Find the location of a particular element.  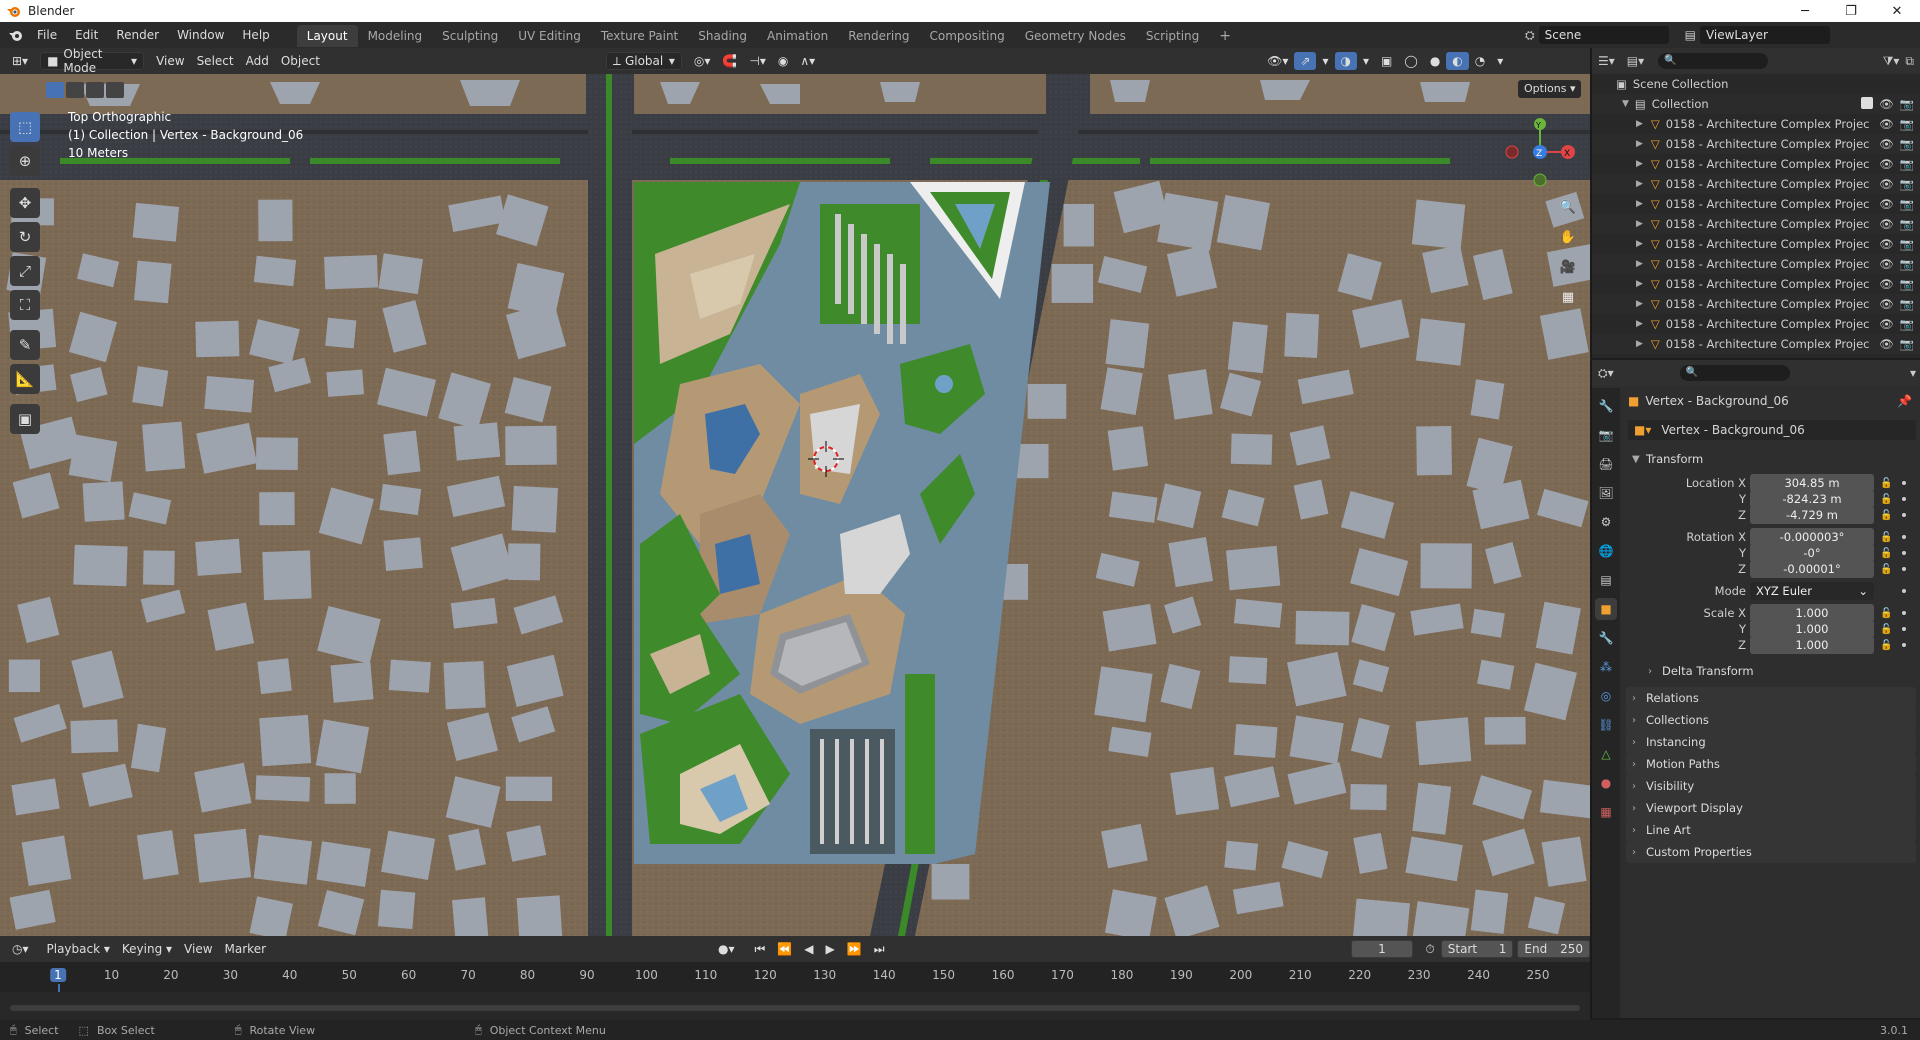

menu-render: Render is located at coordinates (137, 35).